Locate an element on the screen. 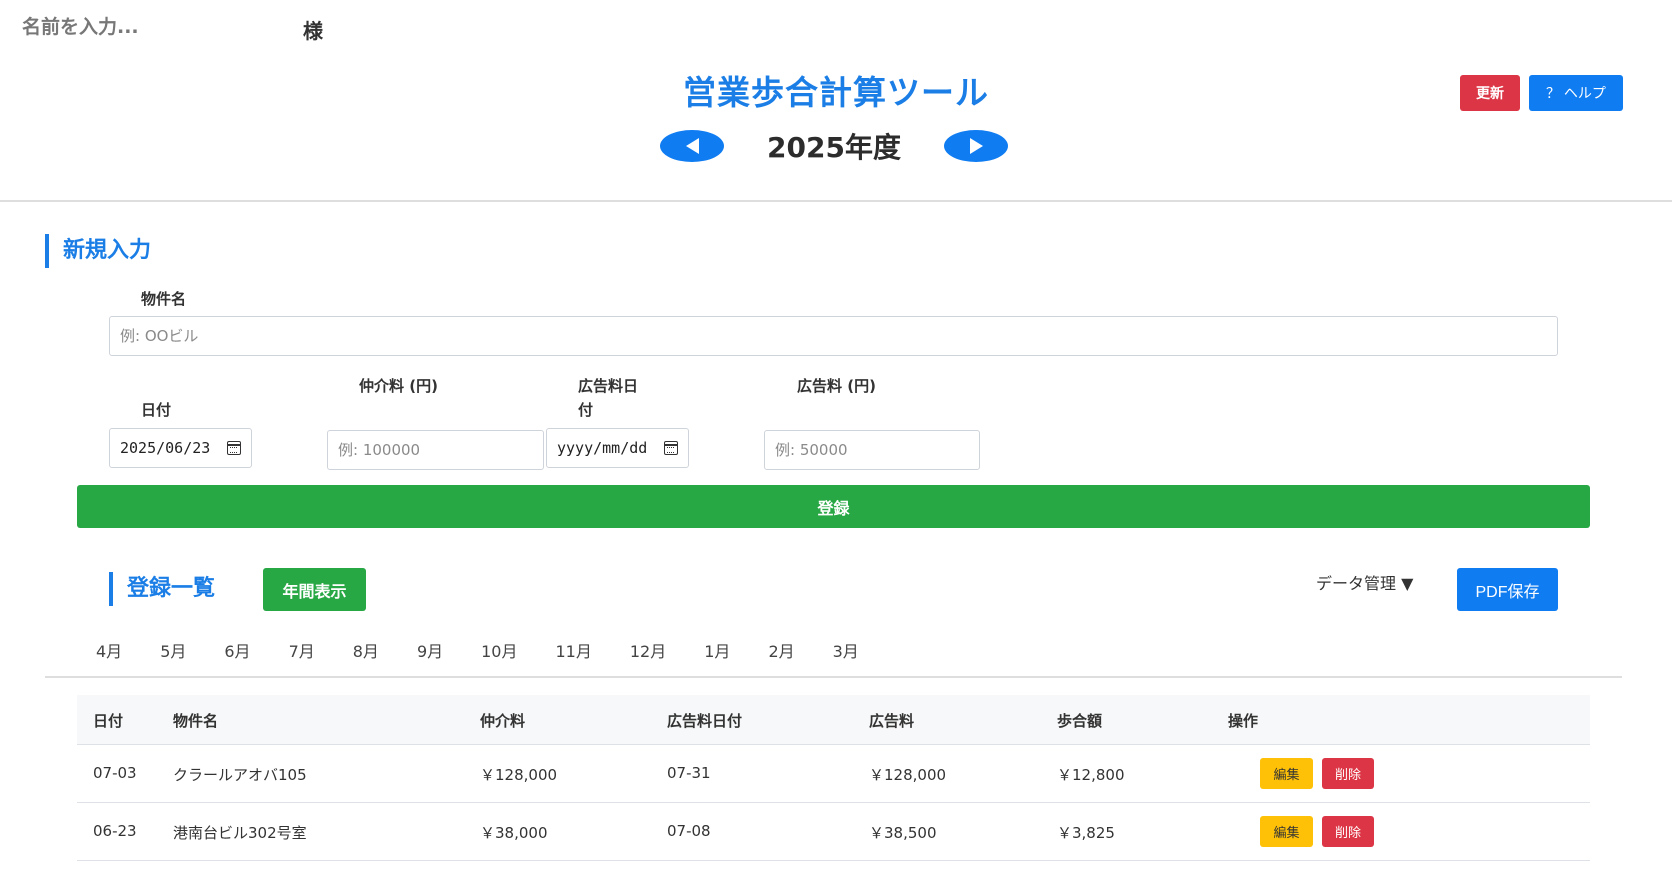  refresh-button: 更新 is located at coordinates (1490, 93).